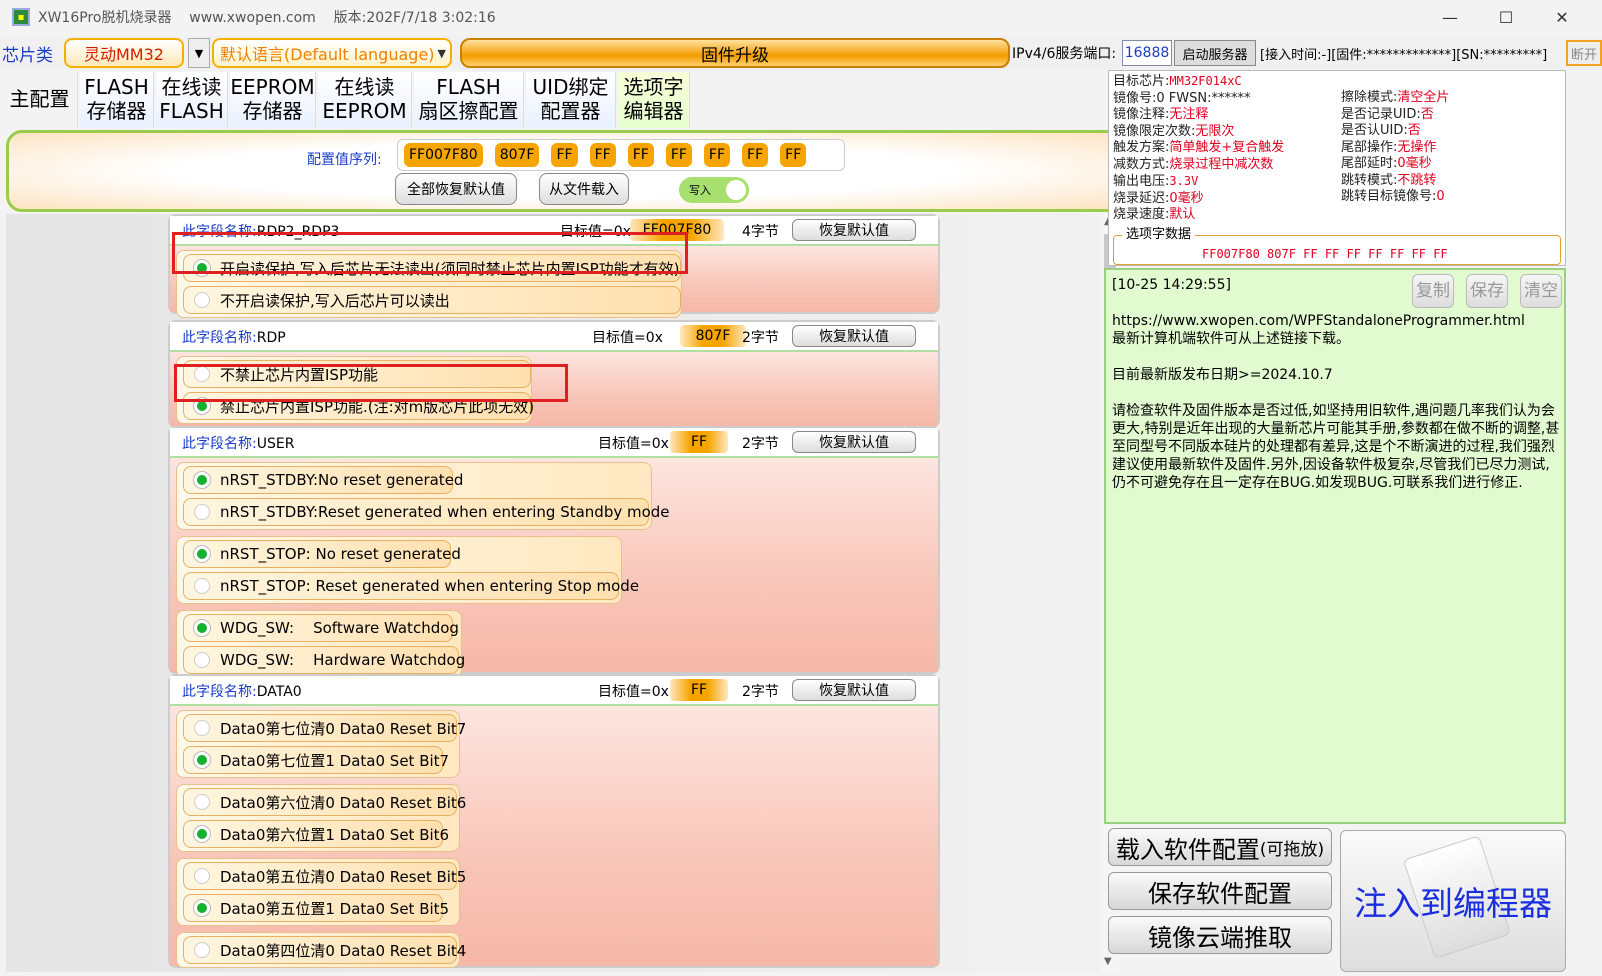 Image resolution: width=1602 pixels, height=976 pixels. What do you see at coordinates (760, 232) in the screenshot?
I see `byte-count: 4字节` at bounding box center [760, 232].